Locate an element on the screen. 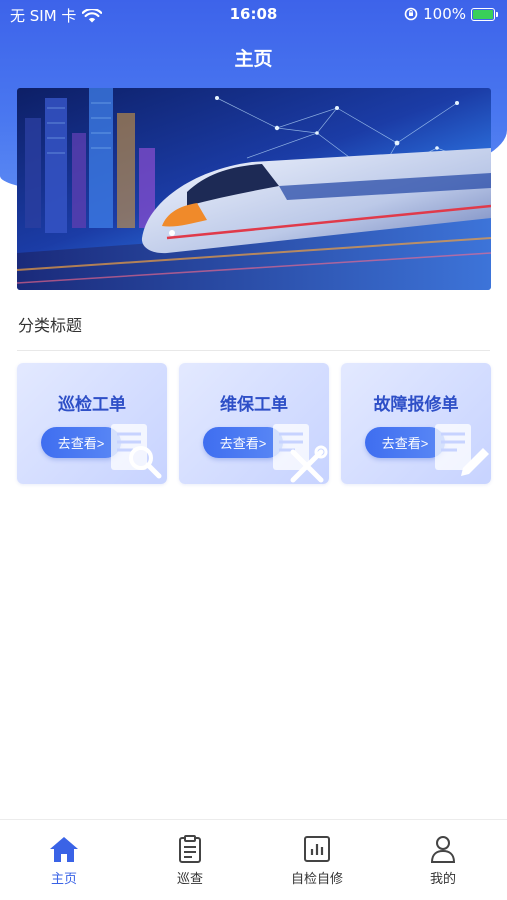 Image resolution: width=507 pixels, height=900 pixels. section-divider is located at coordinates (253, 350).